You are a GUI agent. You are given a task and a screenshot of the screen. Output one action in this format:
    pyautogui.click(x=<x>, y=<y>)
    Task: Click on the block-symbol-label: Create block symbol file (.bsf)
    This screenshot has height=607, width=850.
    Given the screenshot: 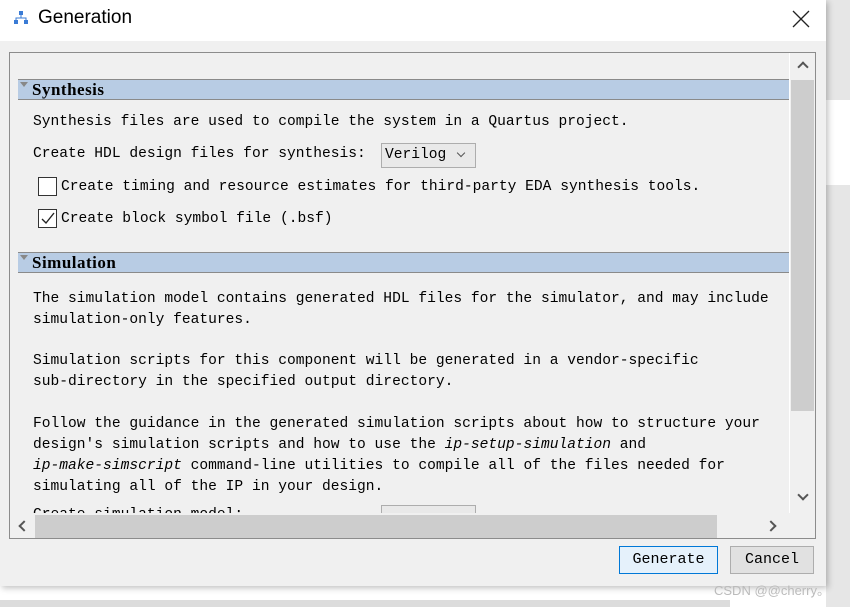 What is the action you would take?
    pyautogui.click(x=197, y=219)
    